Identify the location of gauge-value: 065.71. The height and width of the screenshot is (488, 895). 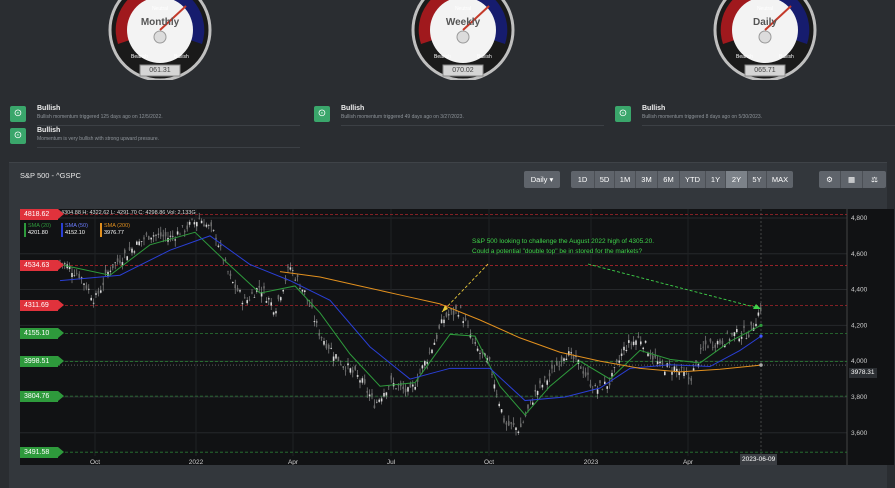
(765, 70).